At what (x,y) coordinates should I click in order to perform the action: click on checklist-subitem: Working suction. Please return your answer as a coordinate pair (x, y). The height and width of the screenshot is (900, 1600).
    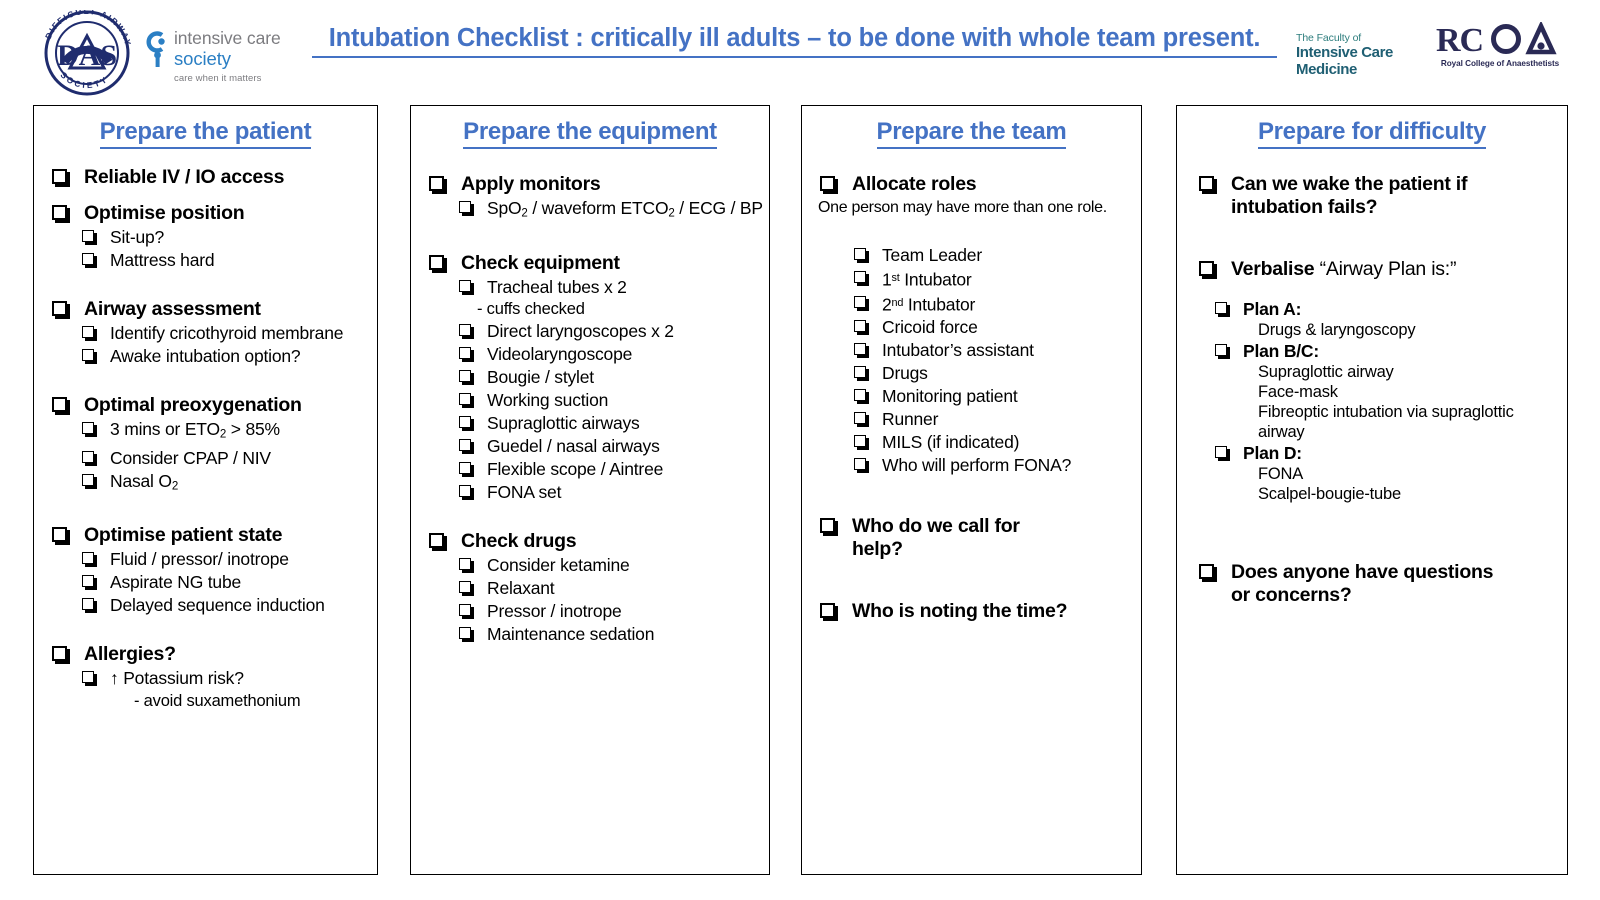
    Looking at the image, I should click on (591, 400).